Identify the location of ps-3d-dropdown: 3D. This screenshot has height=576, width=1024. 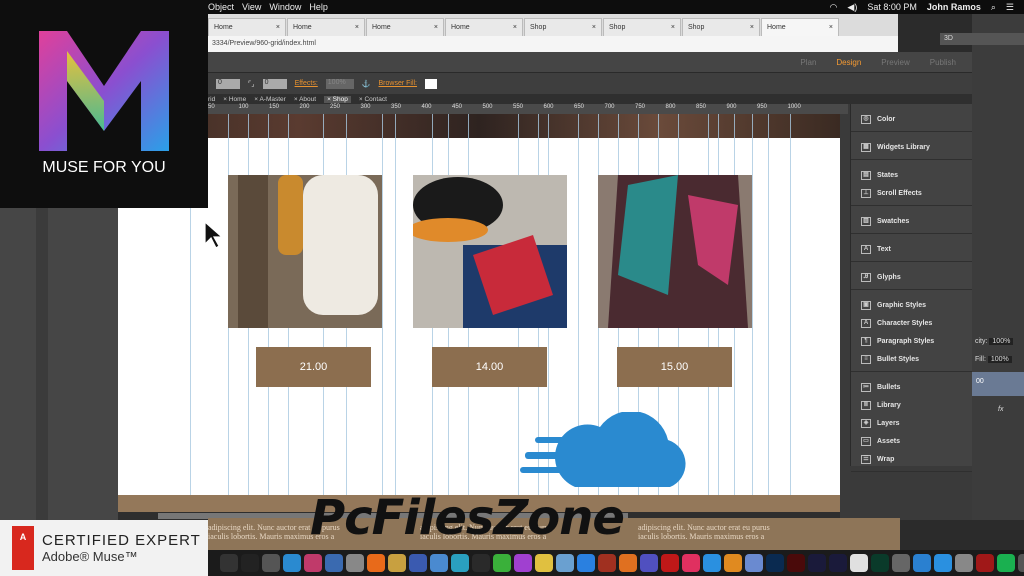
(982, 39).